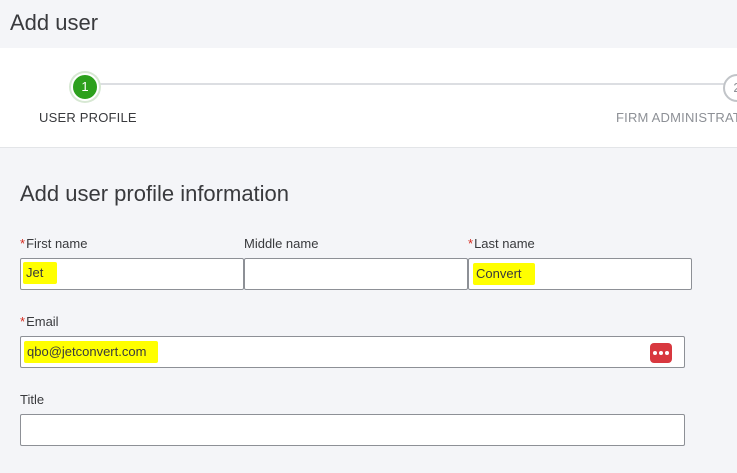 The width and height of the screenshot is (737, 473). What do you see at coordinates (155, 193) in the screenshot?
I see `section-title: Add user profile information` at bounding box center [155, 193].